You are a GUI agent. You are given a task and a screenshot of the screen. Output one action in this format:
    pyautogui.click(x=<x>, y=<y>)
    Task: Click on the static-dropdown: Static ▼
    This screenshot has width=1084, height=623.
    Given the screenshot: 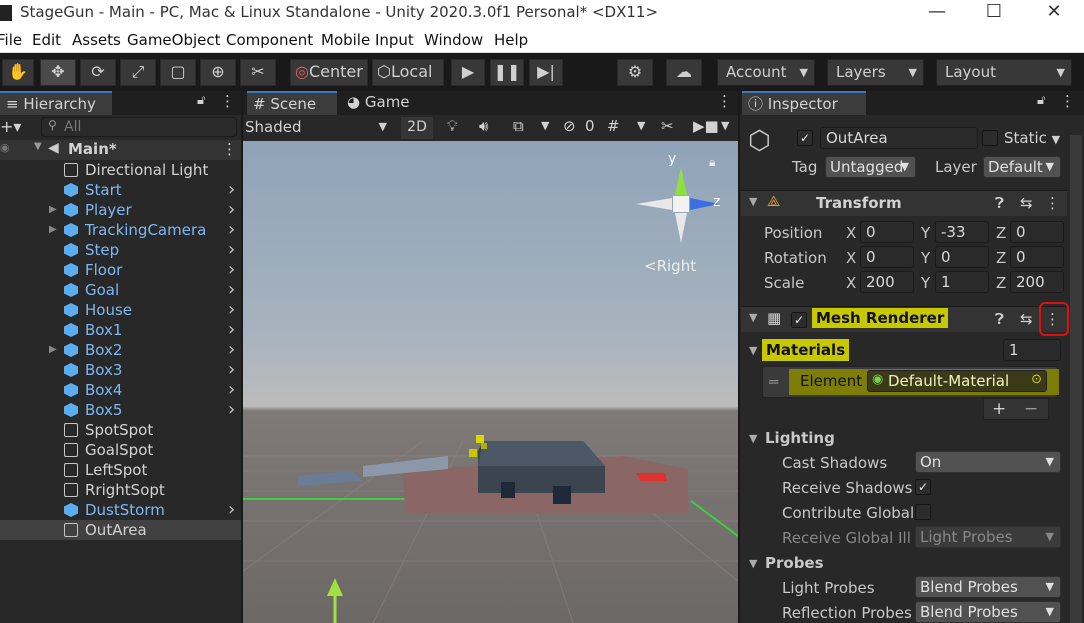 What is the action you would take?
    pyautogui.click(x=1032, y=138)
    